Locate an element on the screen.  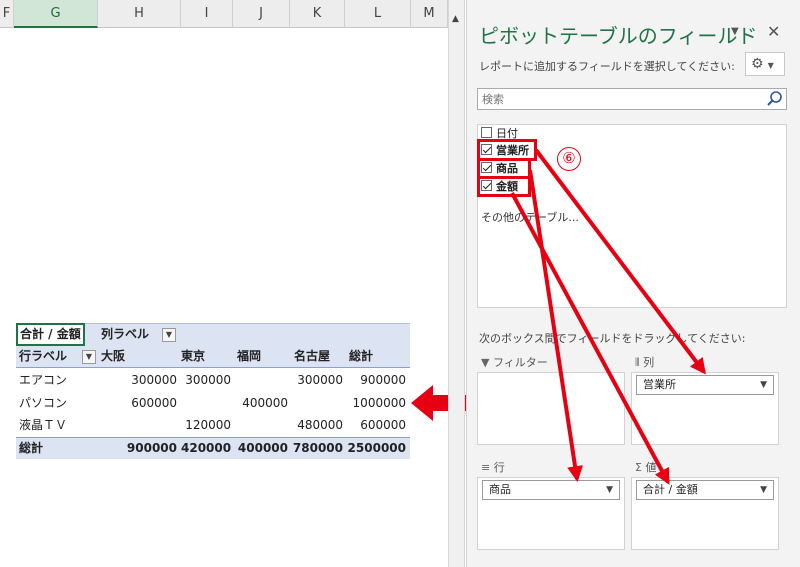
pivot-value-cell: 900000 is located at coordinates (375, 380).